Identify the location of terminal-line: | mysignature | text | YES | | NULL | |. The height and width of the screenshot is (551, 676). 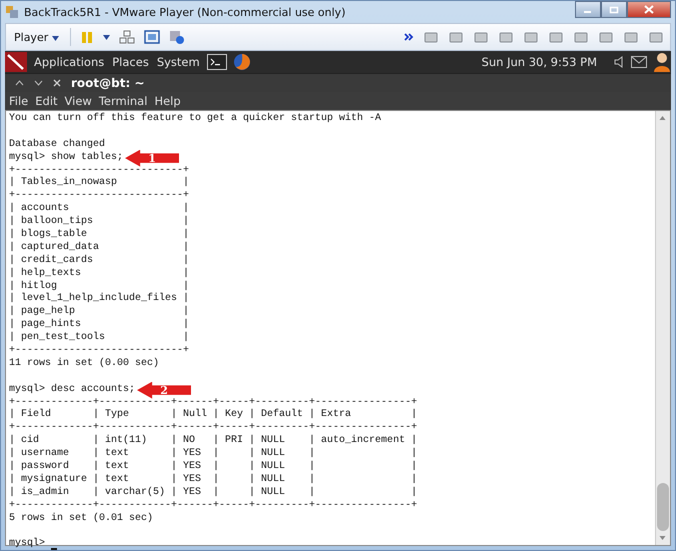
(213, 480).